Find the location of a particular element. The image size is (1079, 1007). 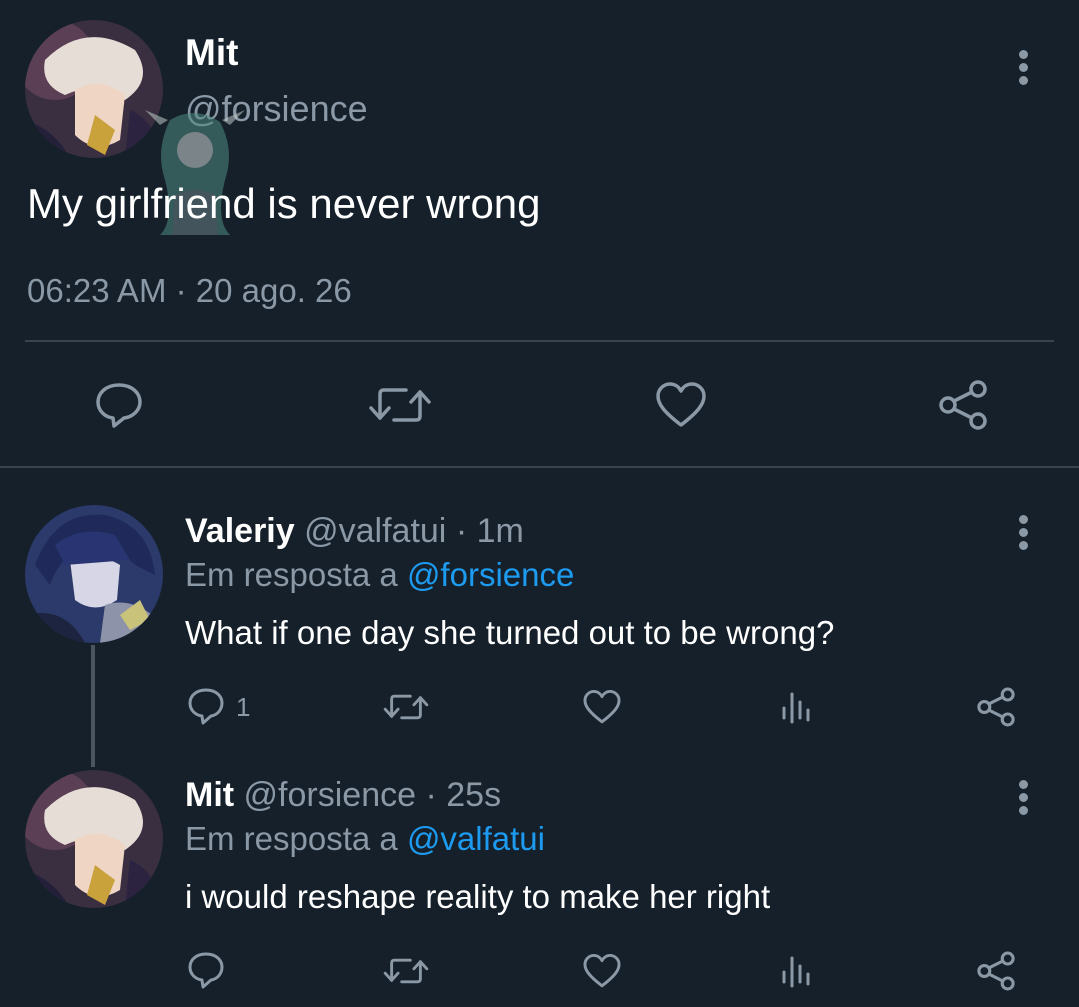

reply-count: 1 is located at coordinates (243, 707).